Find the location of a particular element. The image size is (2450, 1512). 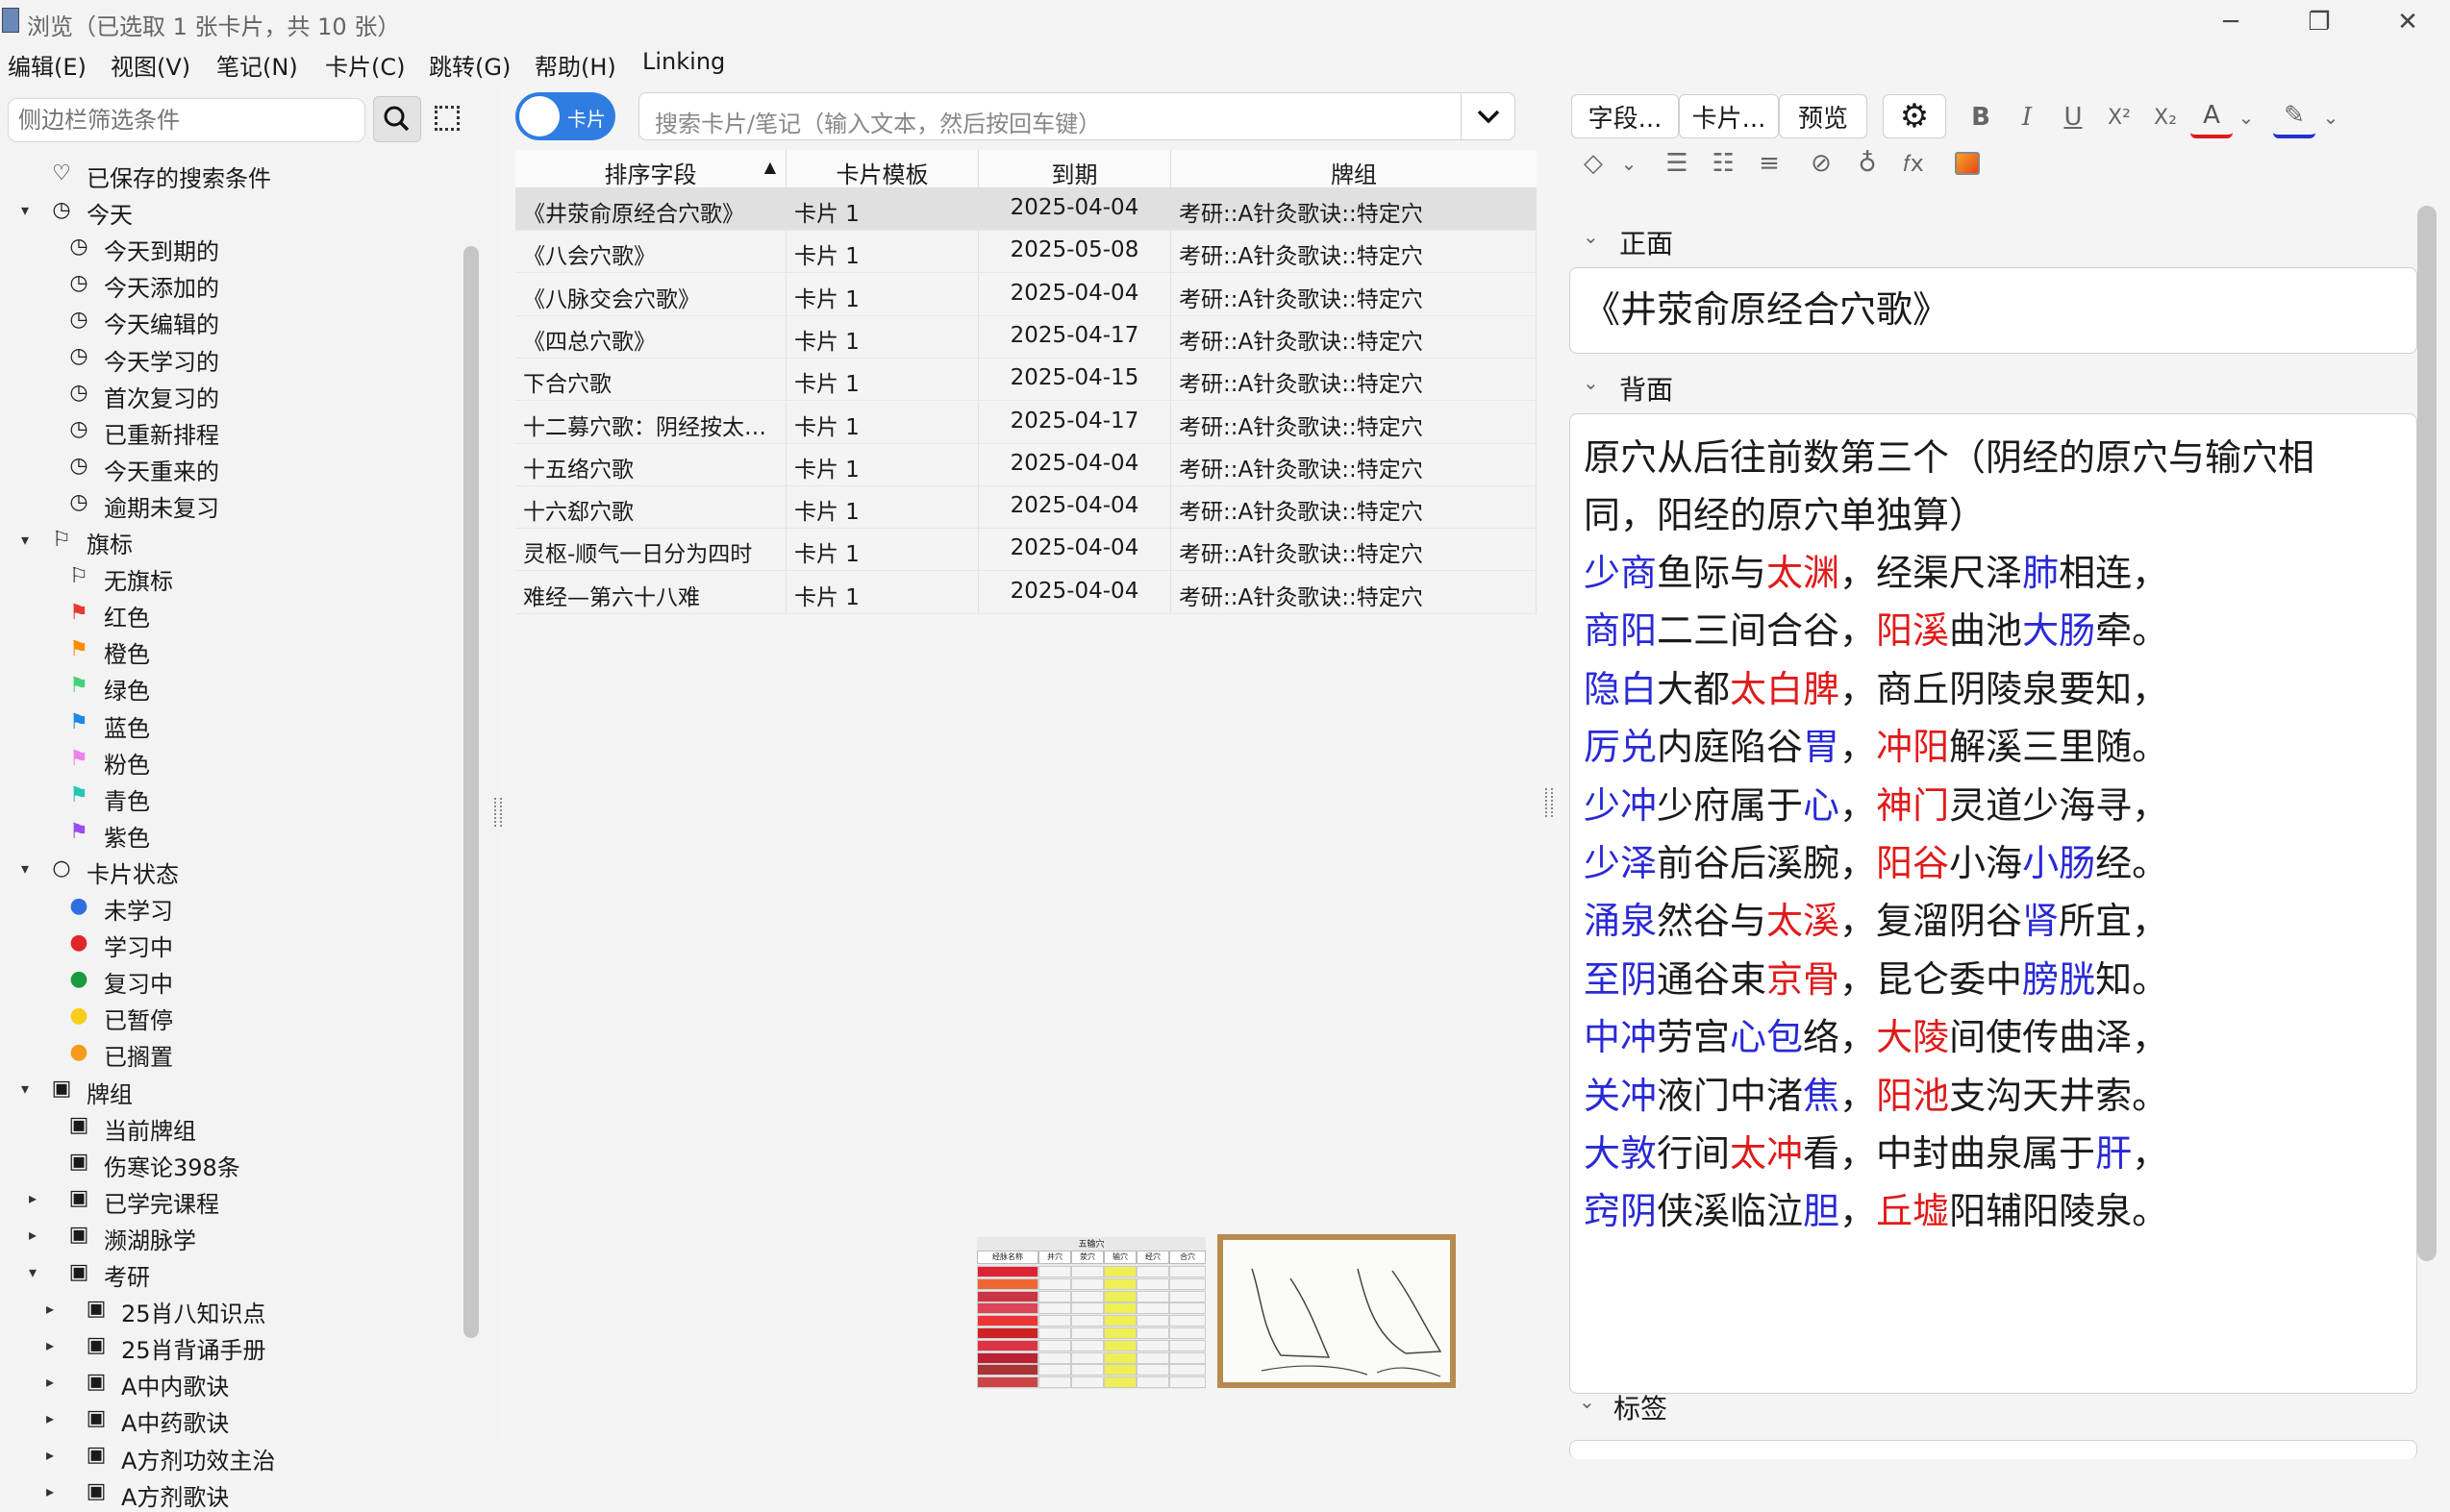

align-button: ≡ is located at coordinates (1769, 163).